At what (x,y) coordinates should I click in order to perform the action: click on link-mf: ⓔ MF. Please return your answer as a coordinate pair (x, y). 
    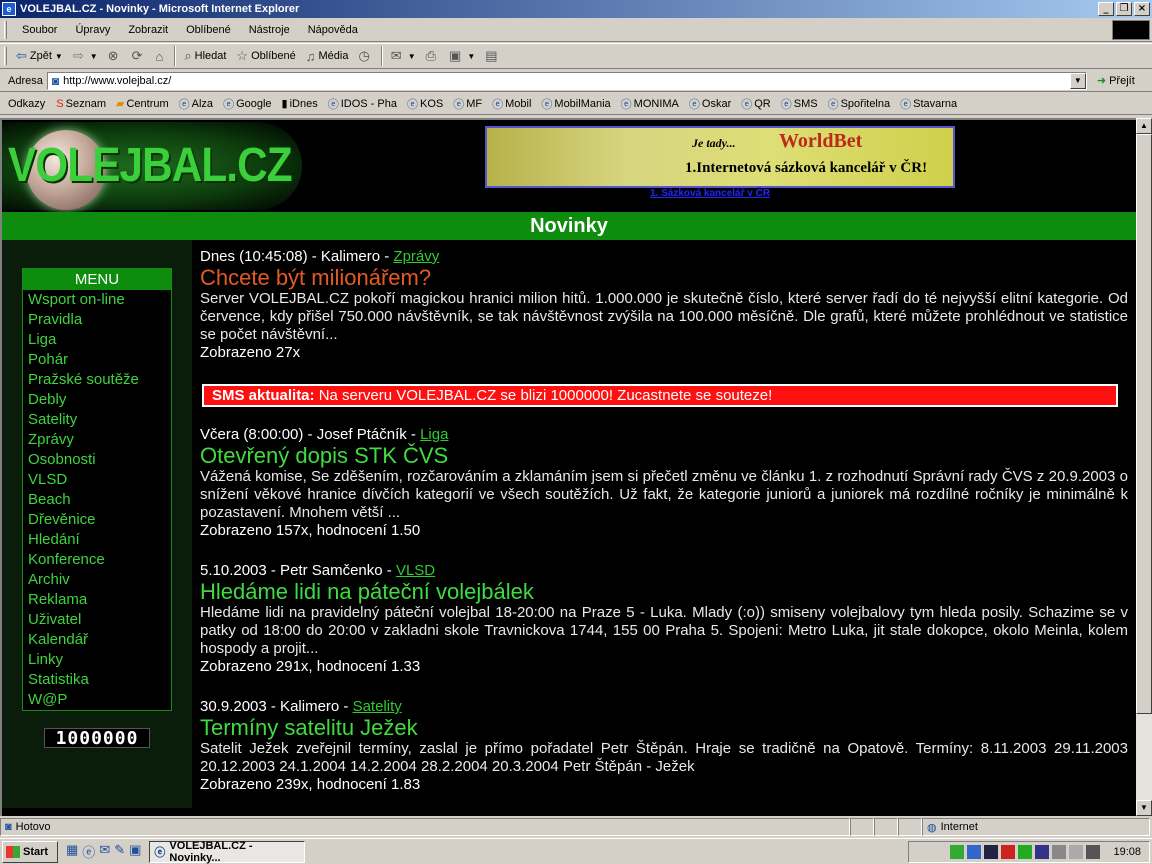
    Looking at the image, I should click on (467, 104).